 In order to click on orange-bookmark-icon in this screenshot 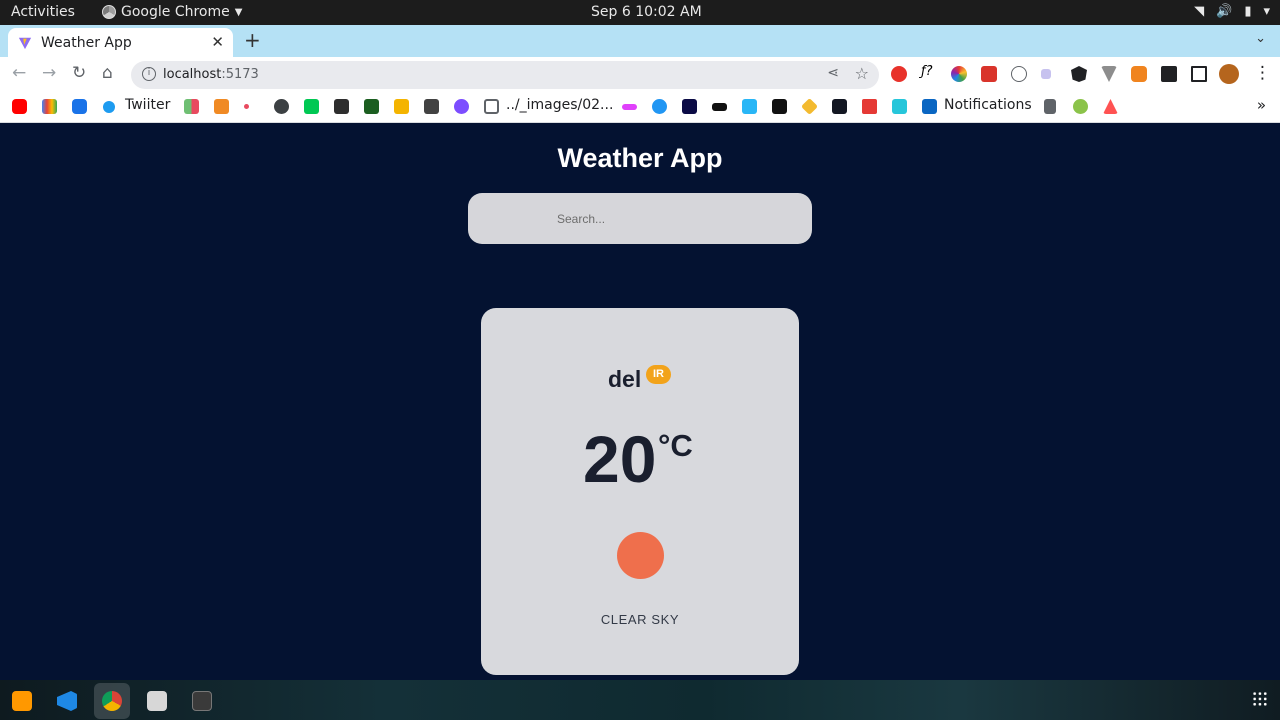, I will do `click(221, 106)`.